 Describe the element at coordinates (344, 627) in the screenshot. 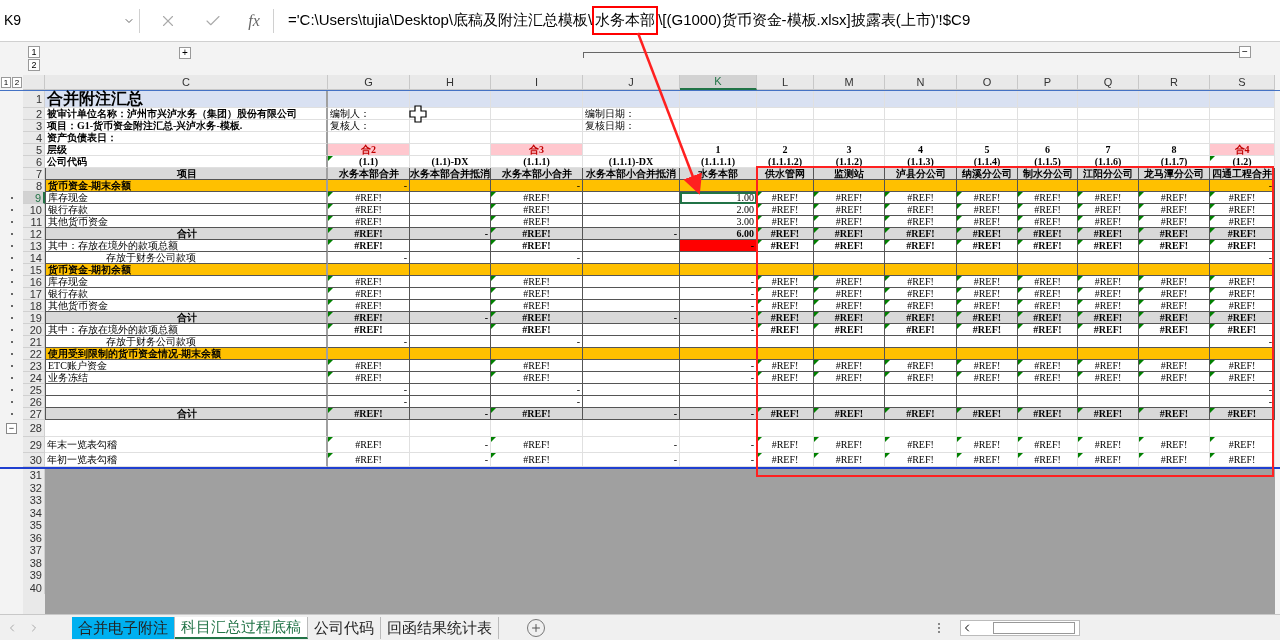

I see `sheet-tab: 公司代码` at that location.